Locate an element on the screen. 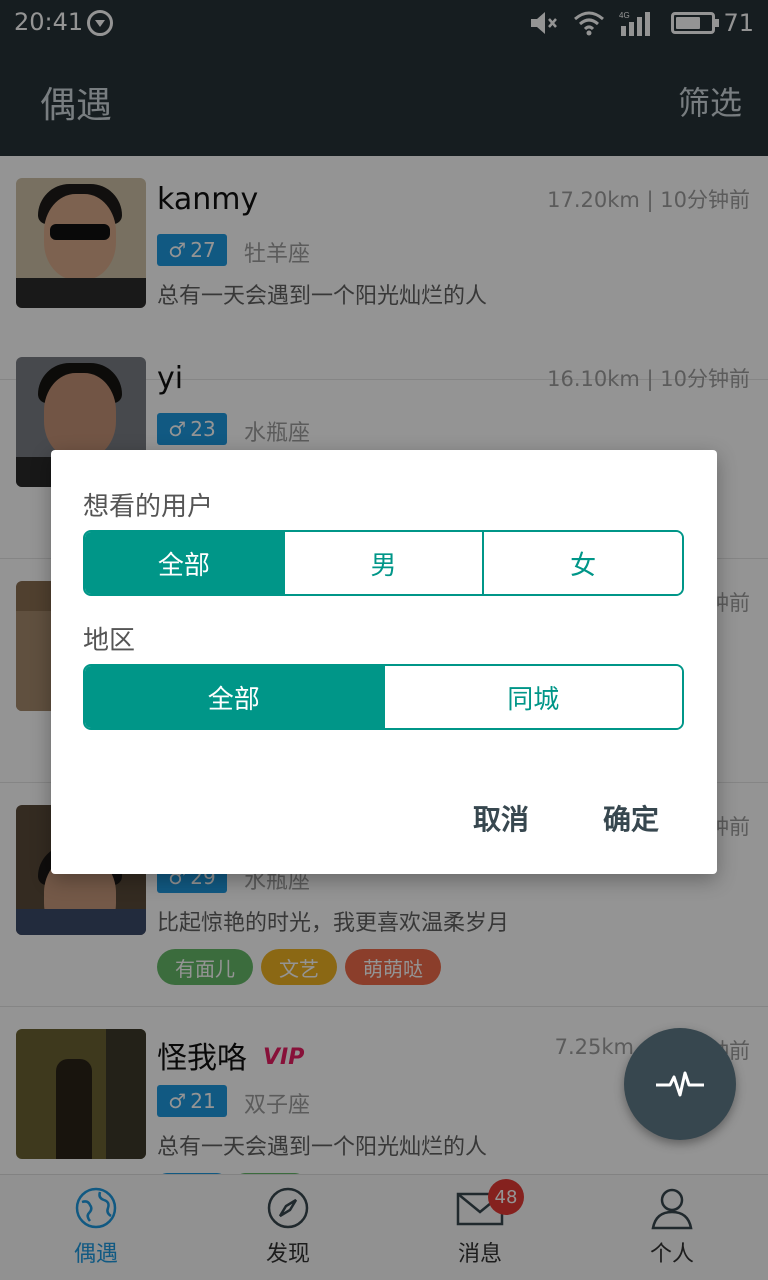  gender-segmented-control: 全部 男 女 is located at coordinates (383, 563).